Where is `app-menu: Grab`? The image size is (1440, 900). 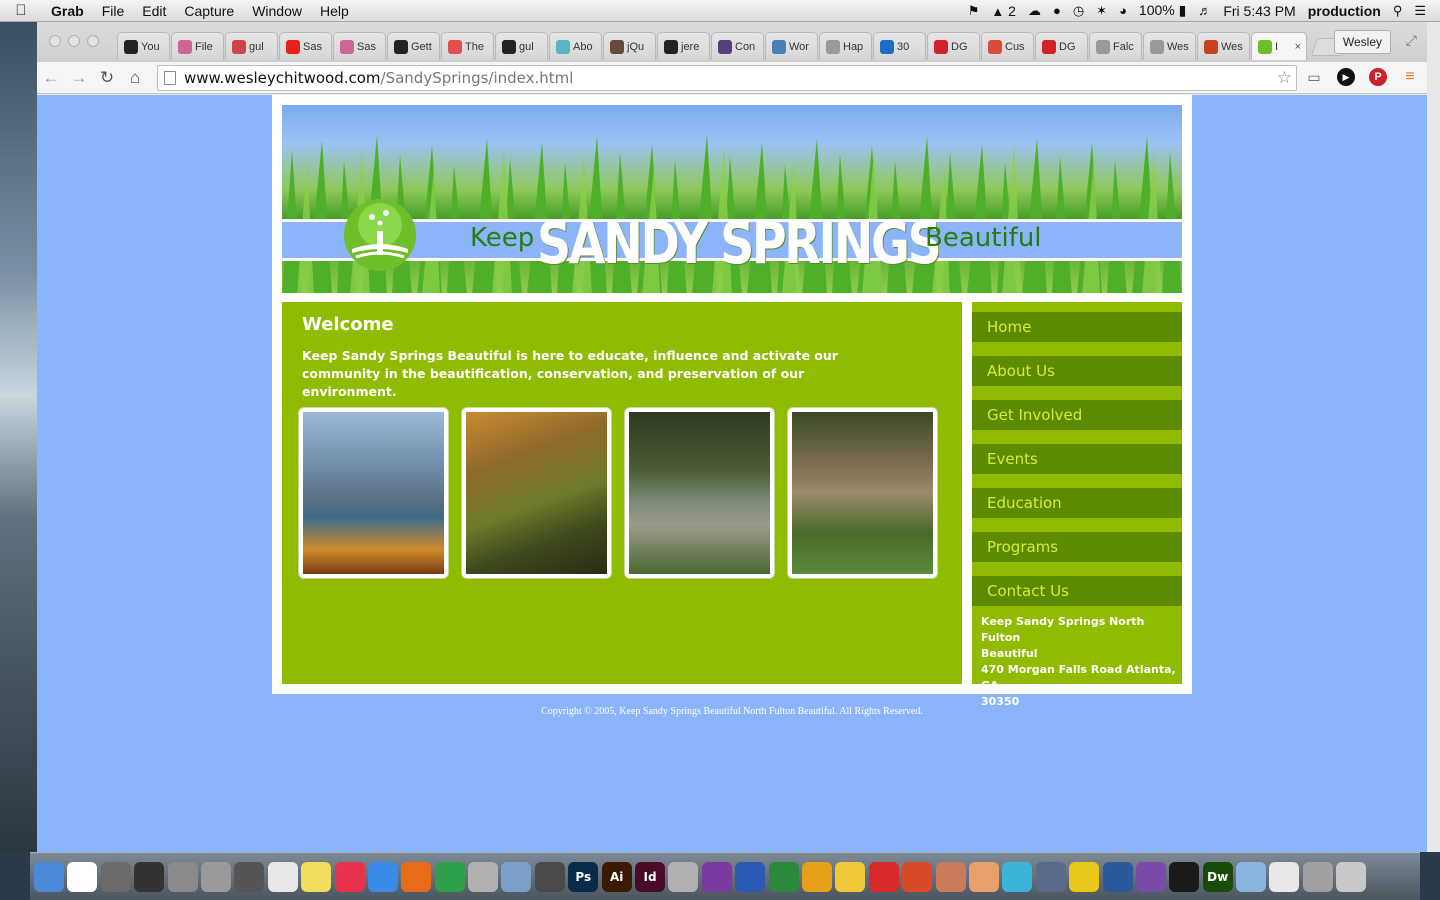
app-menu: Grab is located at coordinates (67, 11).